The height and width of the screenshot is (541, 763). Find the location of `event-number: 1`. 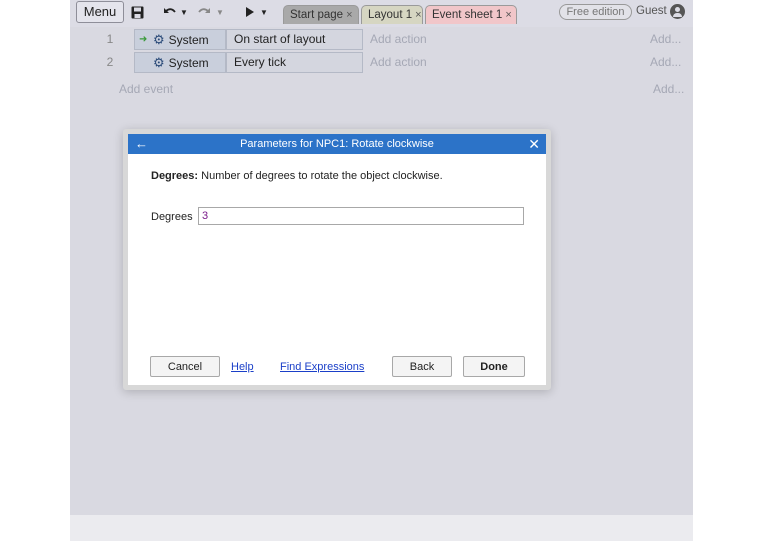

event-number: 1 is located at coordinates (110, 39).